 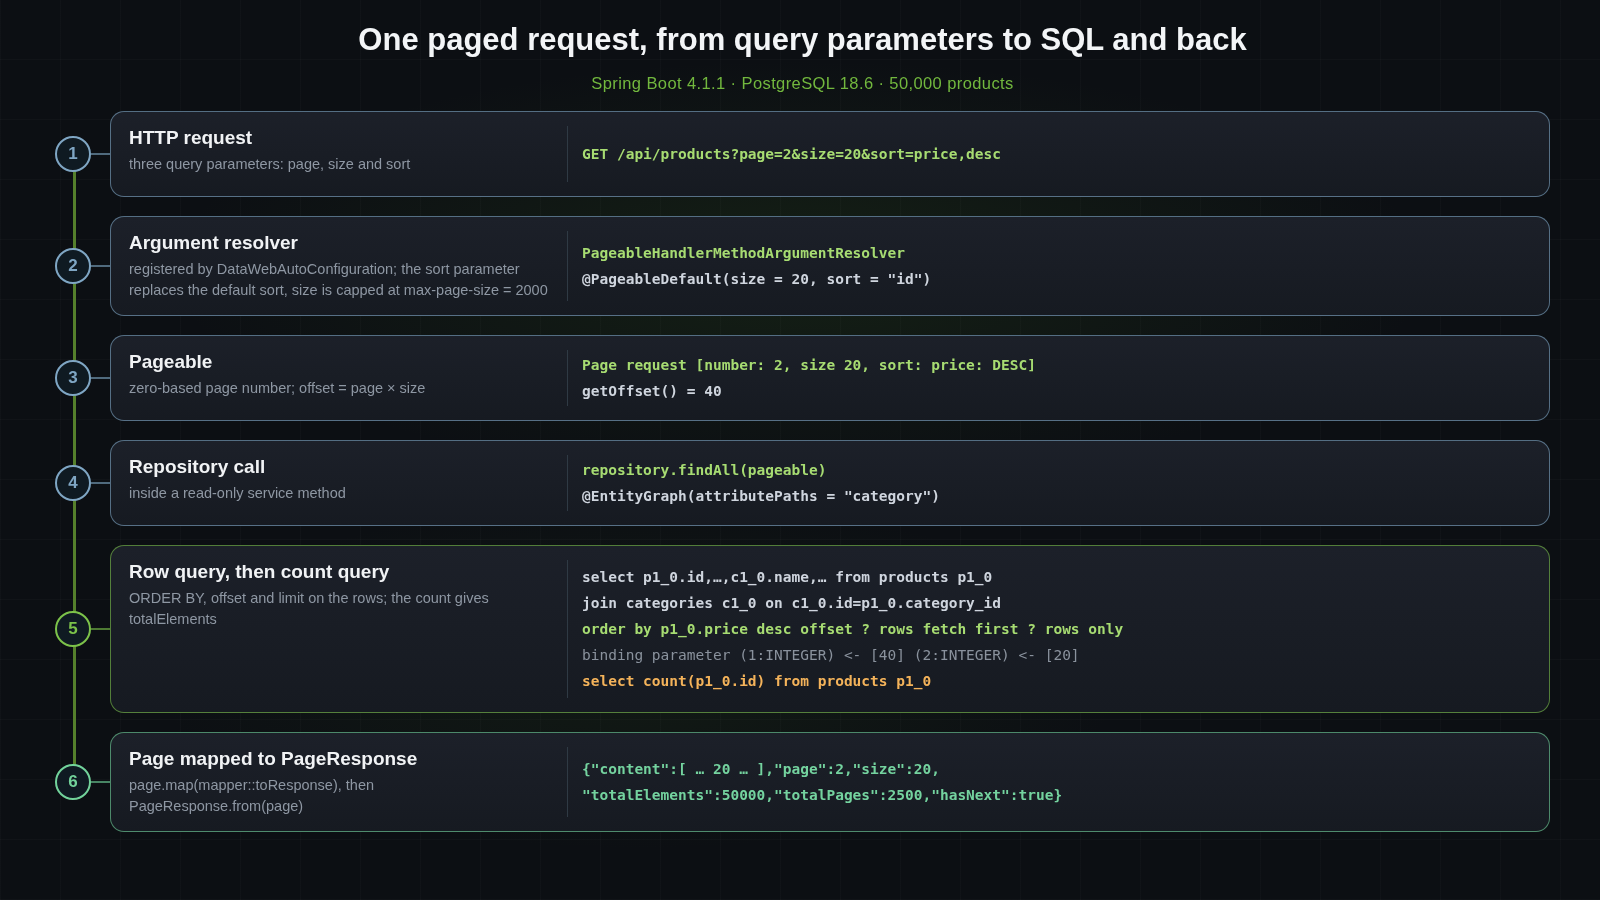 What do you see at coordinates (704, 470) in the screenshot?
I see `code-line: repository.findAll(pageable)` at bounding box center [704, 470].